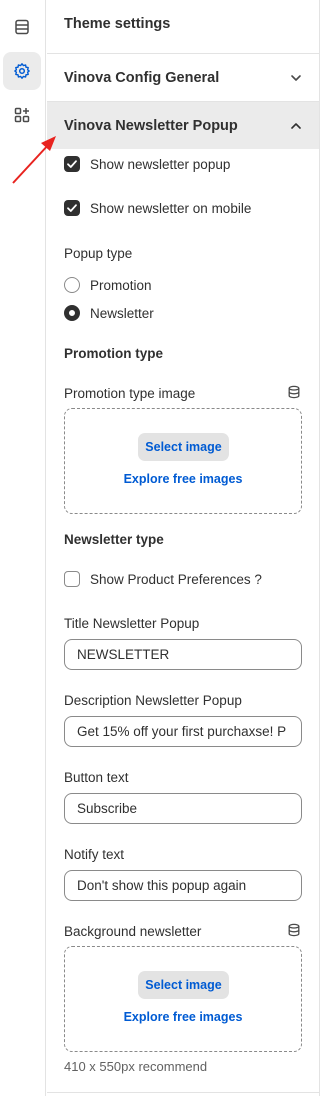  What do you see at coordinates (296, 78) in the screenshot?
I see `chevron-down-icon` at bounding box center [296, 78].